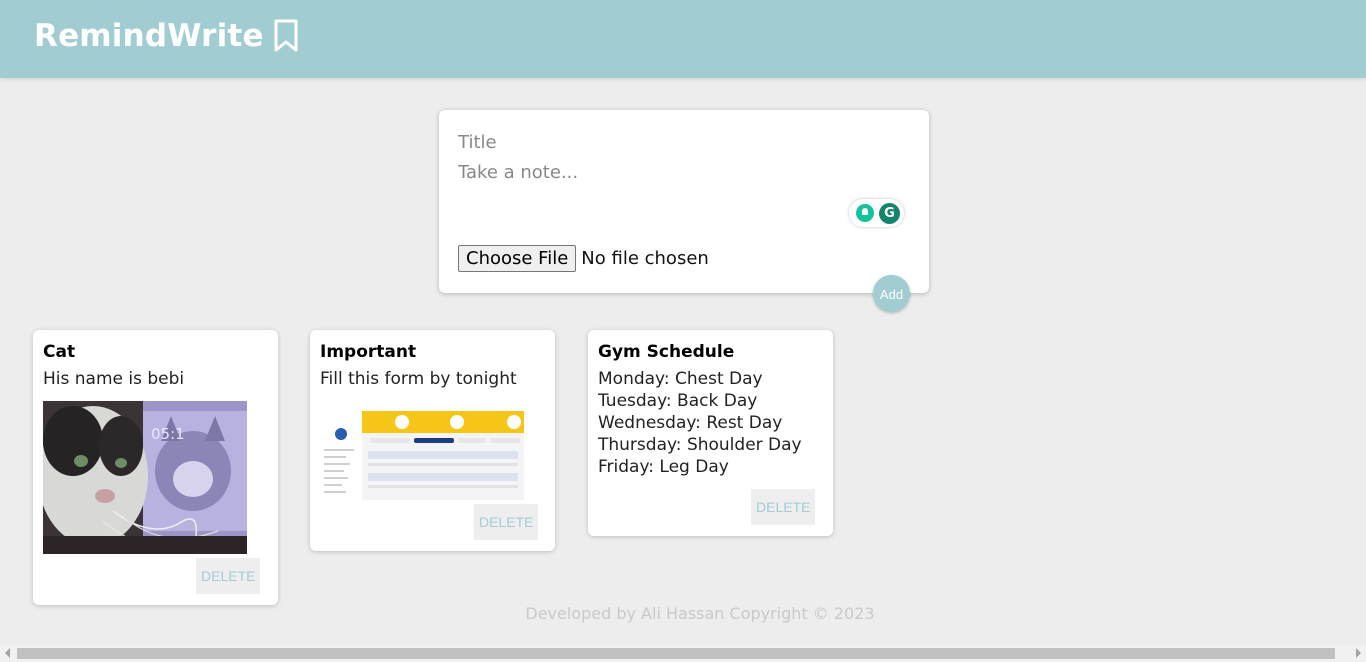 Image resolution: width=1366 pixels, height=662 pixels. I want to click on note-title: Gym Schedule, so click(666, 352).